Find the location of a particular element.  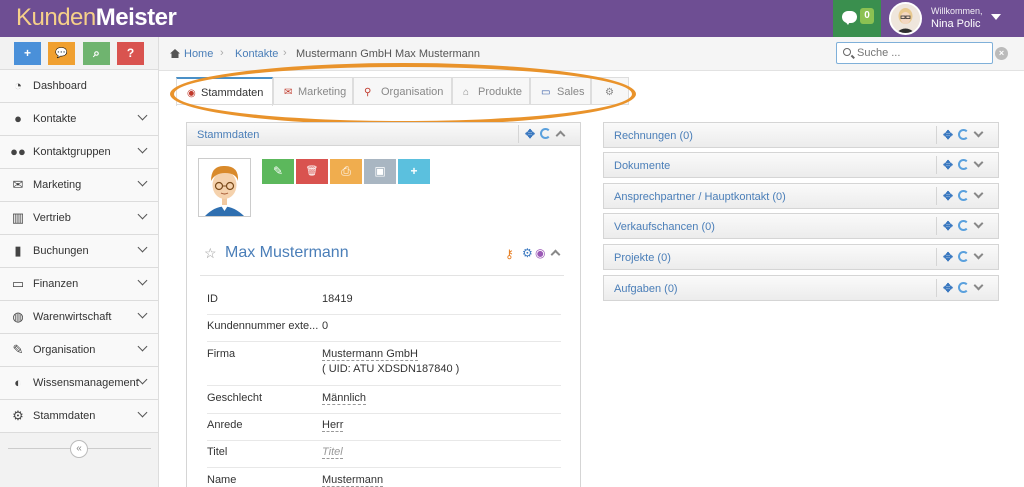

print-button: ⎙ is located at coordinates (346, 171).